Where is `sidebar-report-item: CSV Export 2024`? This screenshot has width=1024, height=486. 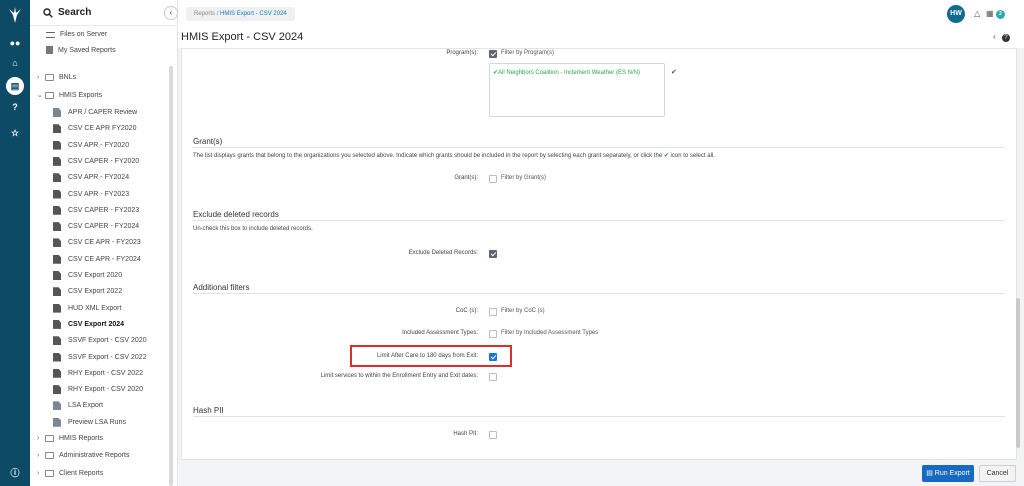
sidebar-report-item: CSV Export 2024 is located at coordinates (88, 324).